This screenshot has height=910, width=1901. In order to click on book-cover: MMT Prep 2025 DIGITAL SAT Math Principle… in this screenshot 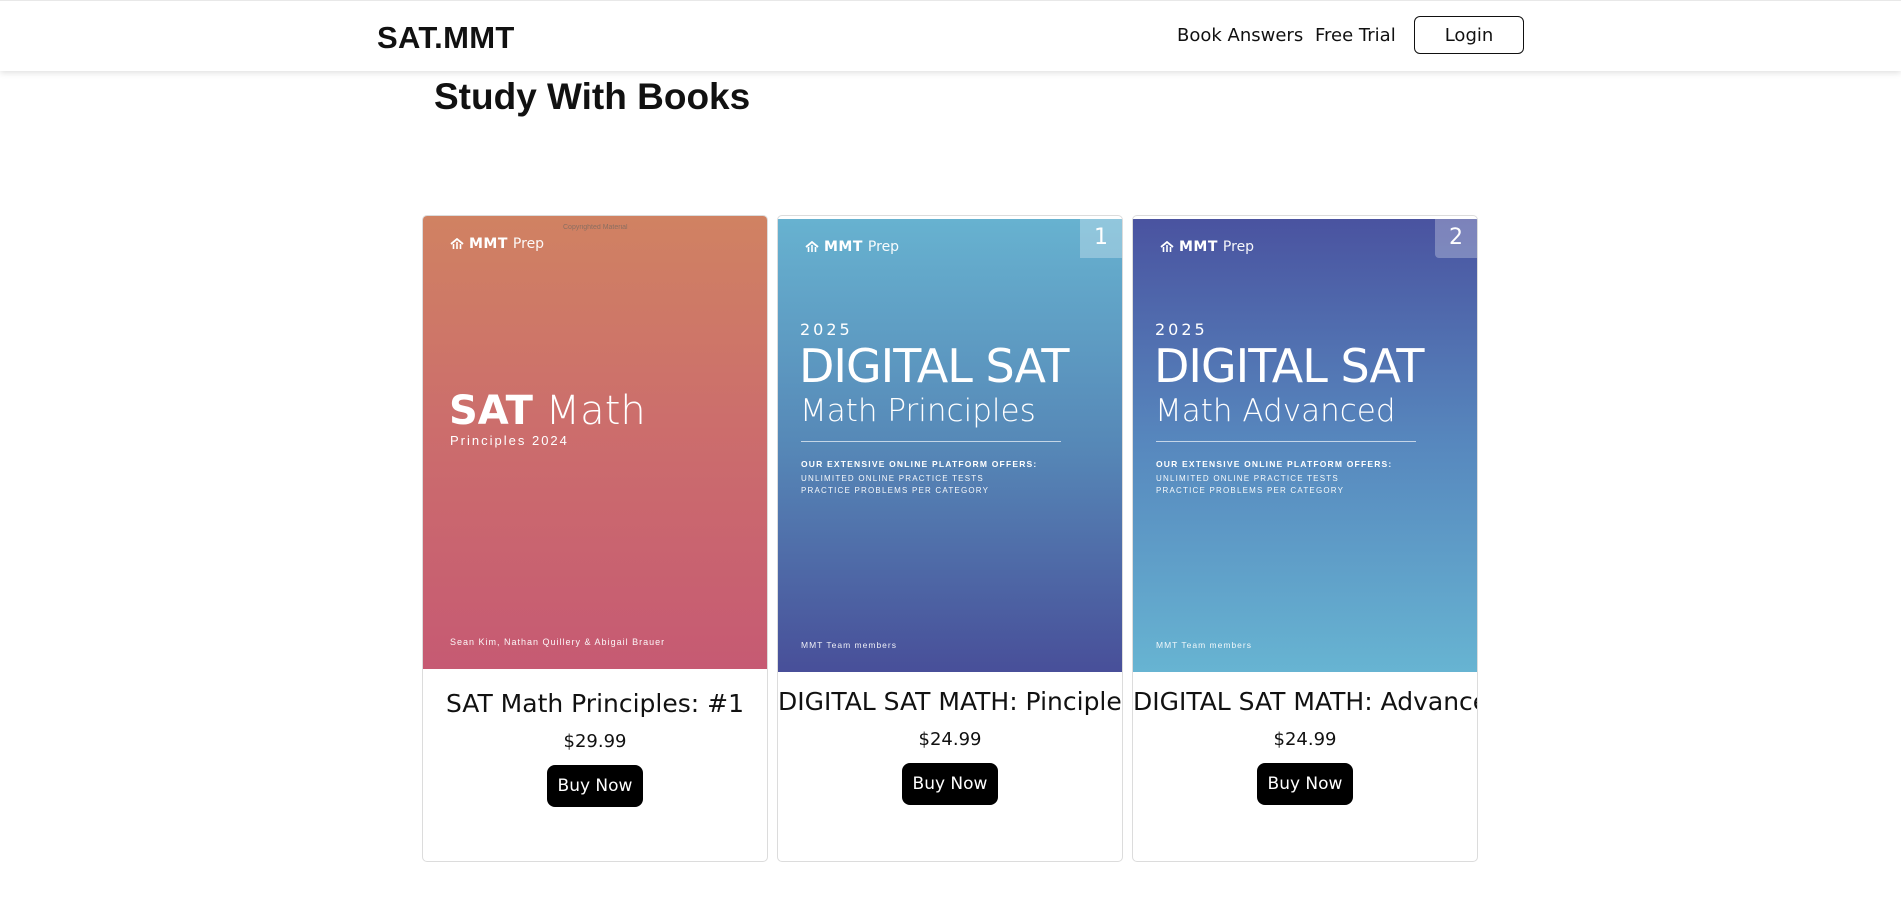, I will do `click(950, 445)`.